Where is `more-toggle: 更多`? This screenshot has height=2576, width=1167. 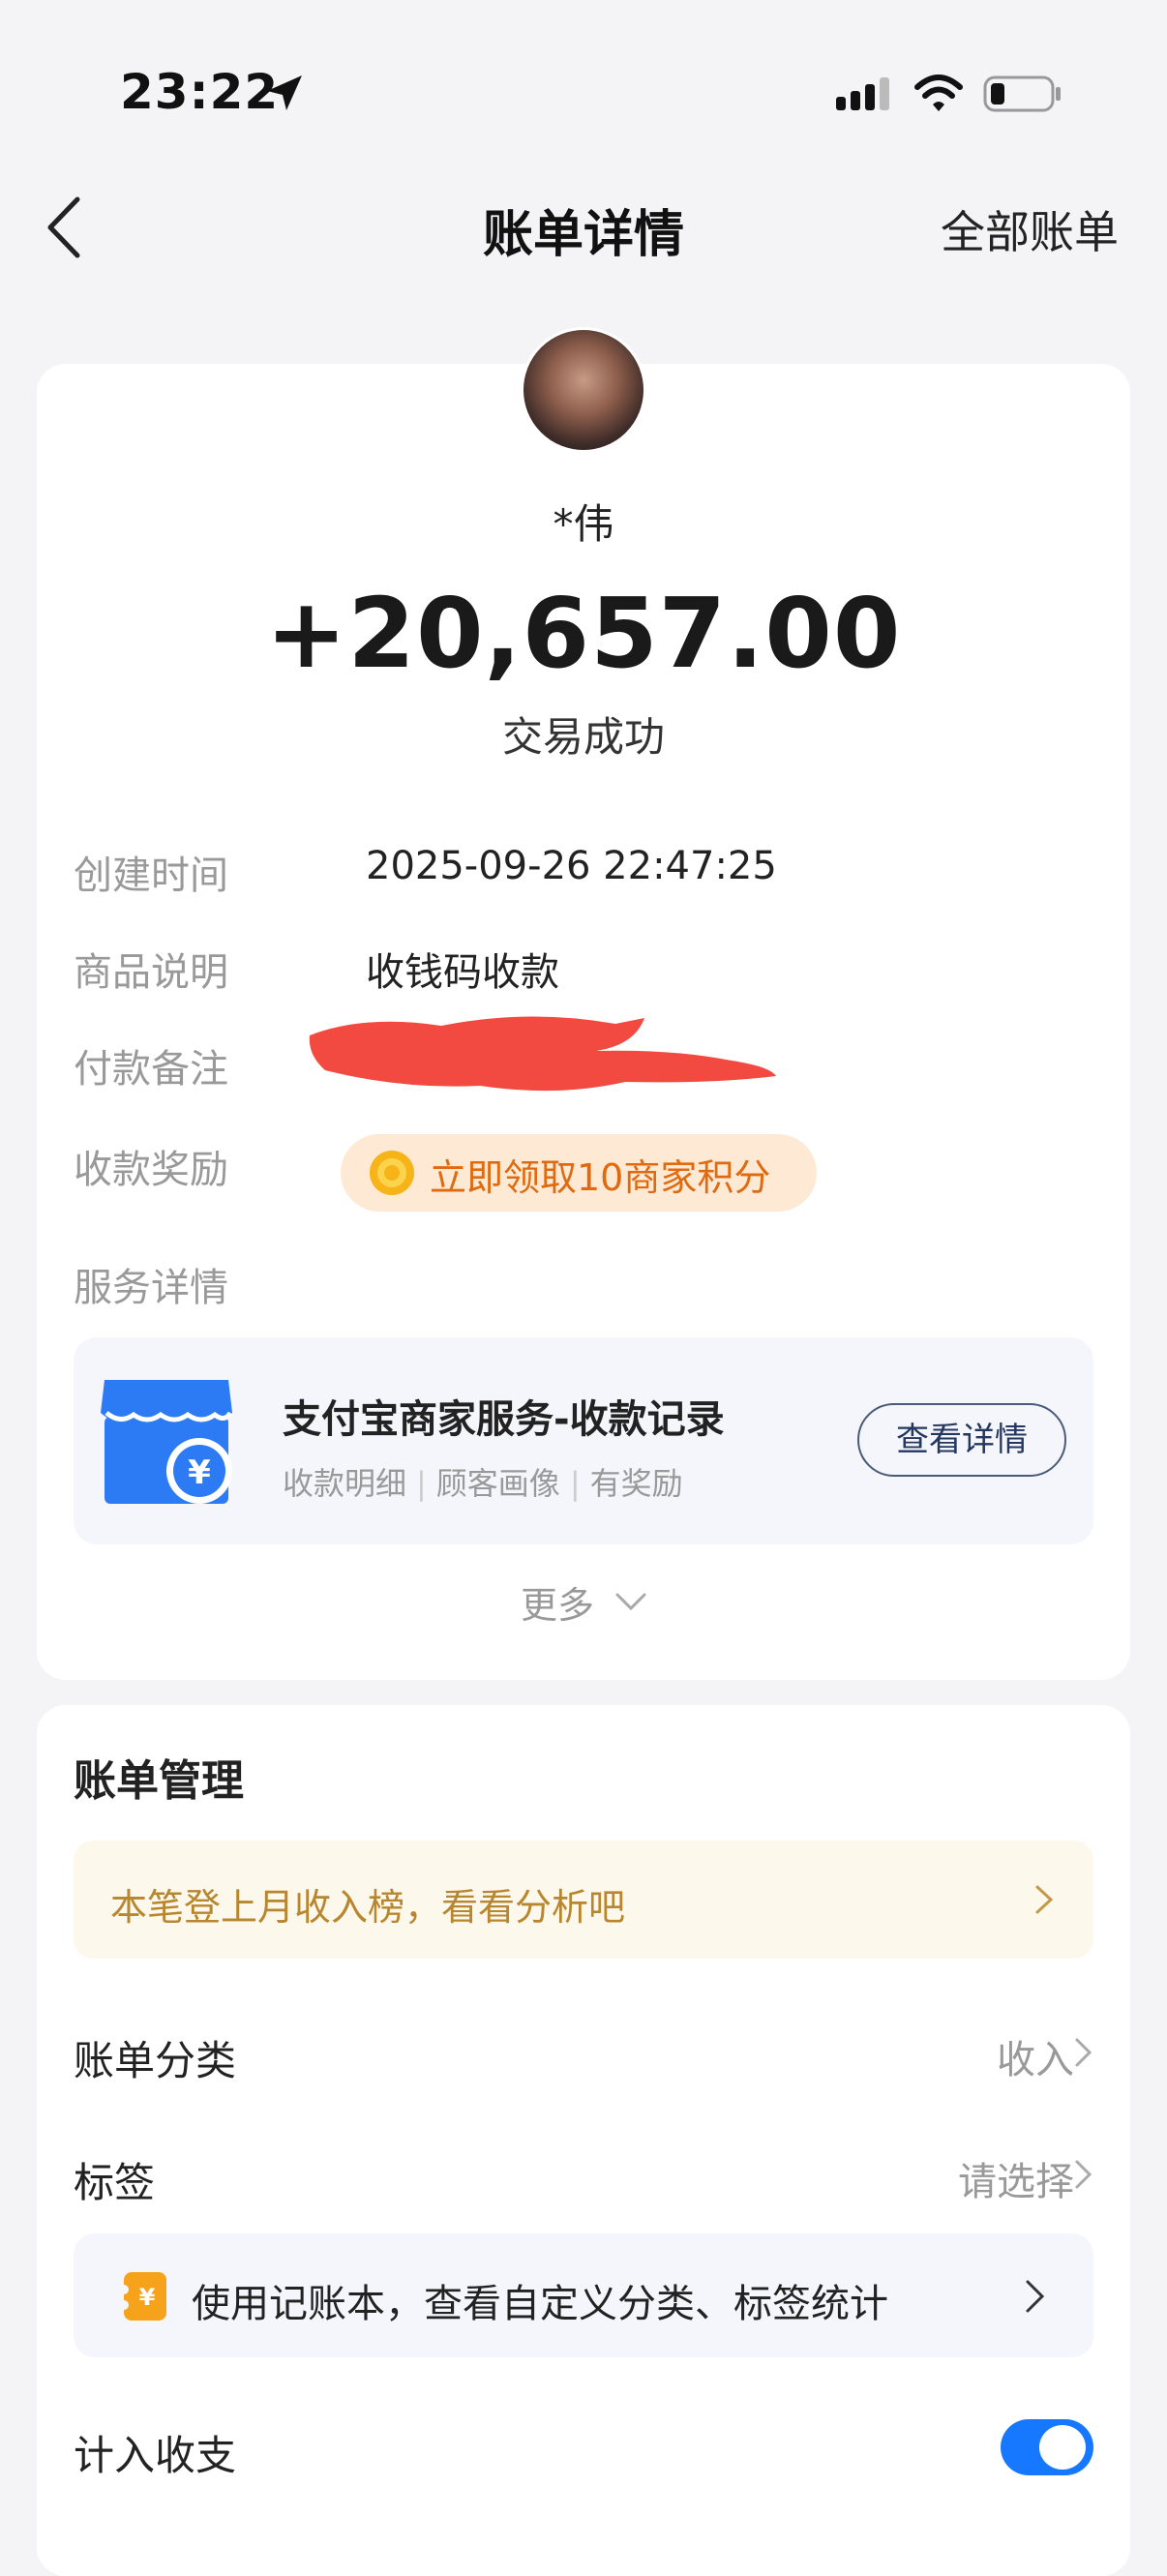 more-toggle: 更多 is located at coordinates (557, 1602).